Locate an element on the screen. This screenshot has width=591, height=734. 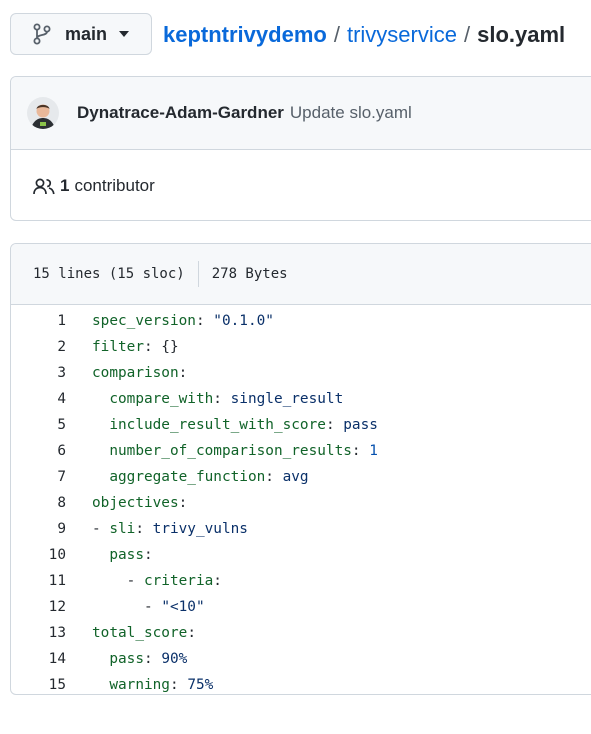
code-token: spec_version is located at coordinates (144, 321).